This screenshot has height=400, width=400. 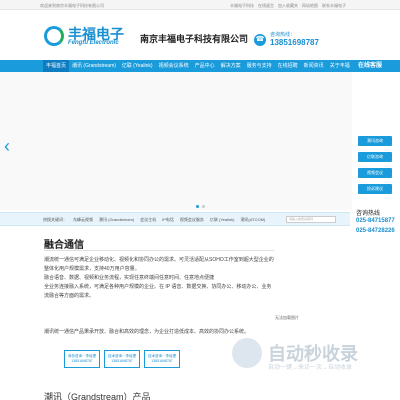 I want to click on image-placeholder: 无法加载图片, so click(x=287, y=317).